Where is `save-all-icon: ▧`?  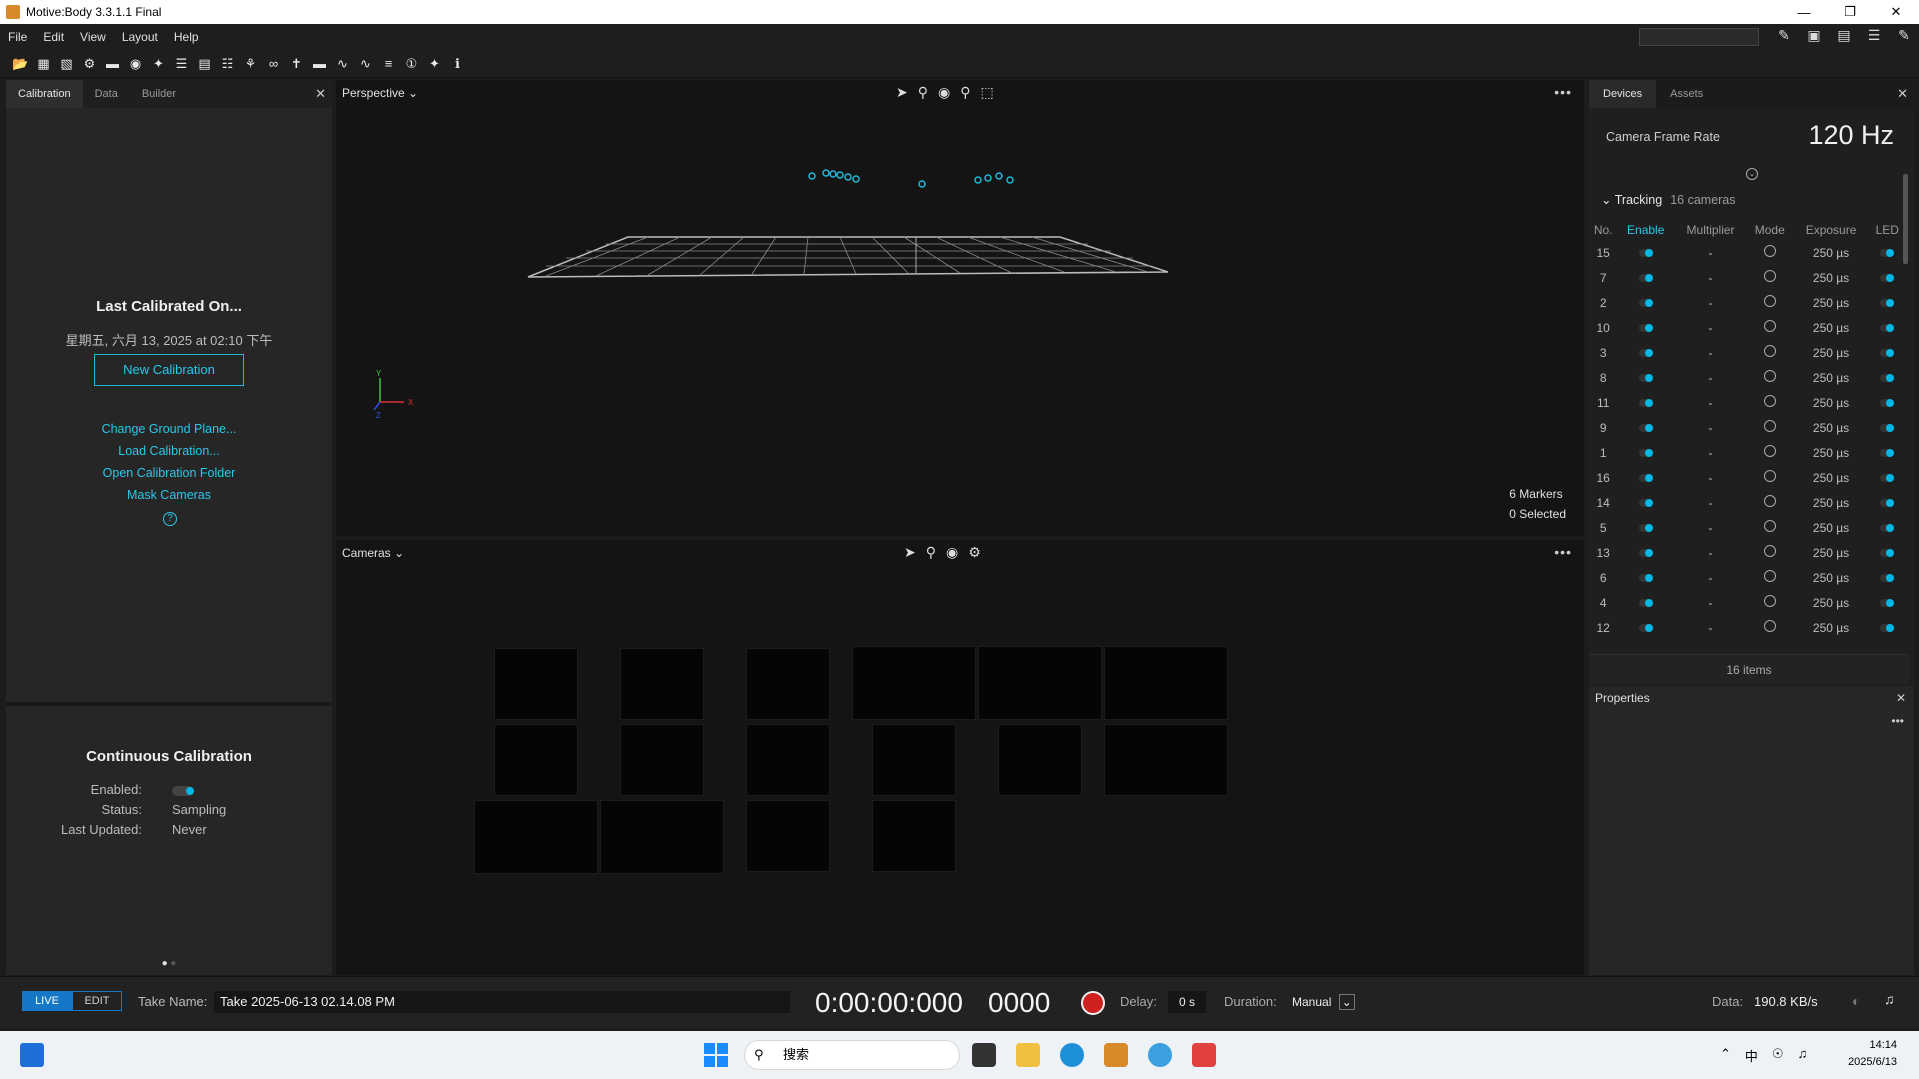 save-all-icon: ▧ is located at coordinates (66, 63).